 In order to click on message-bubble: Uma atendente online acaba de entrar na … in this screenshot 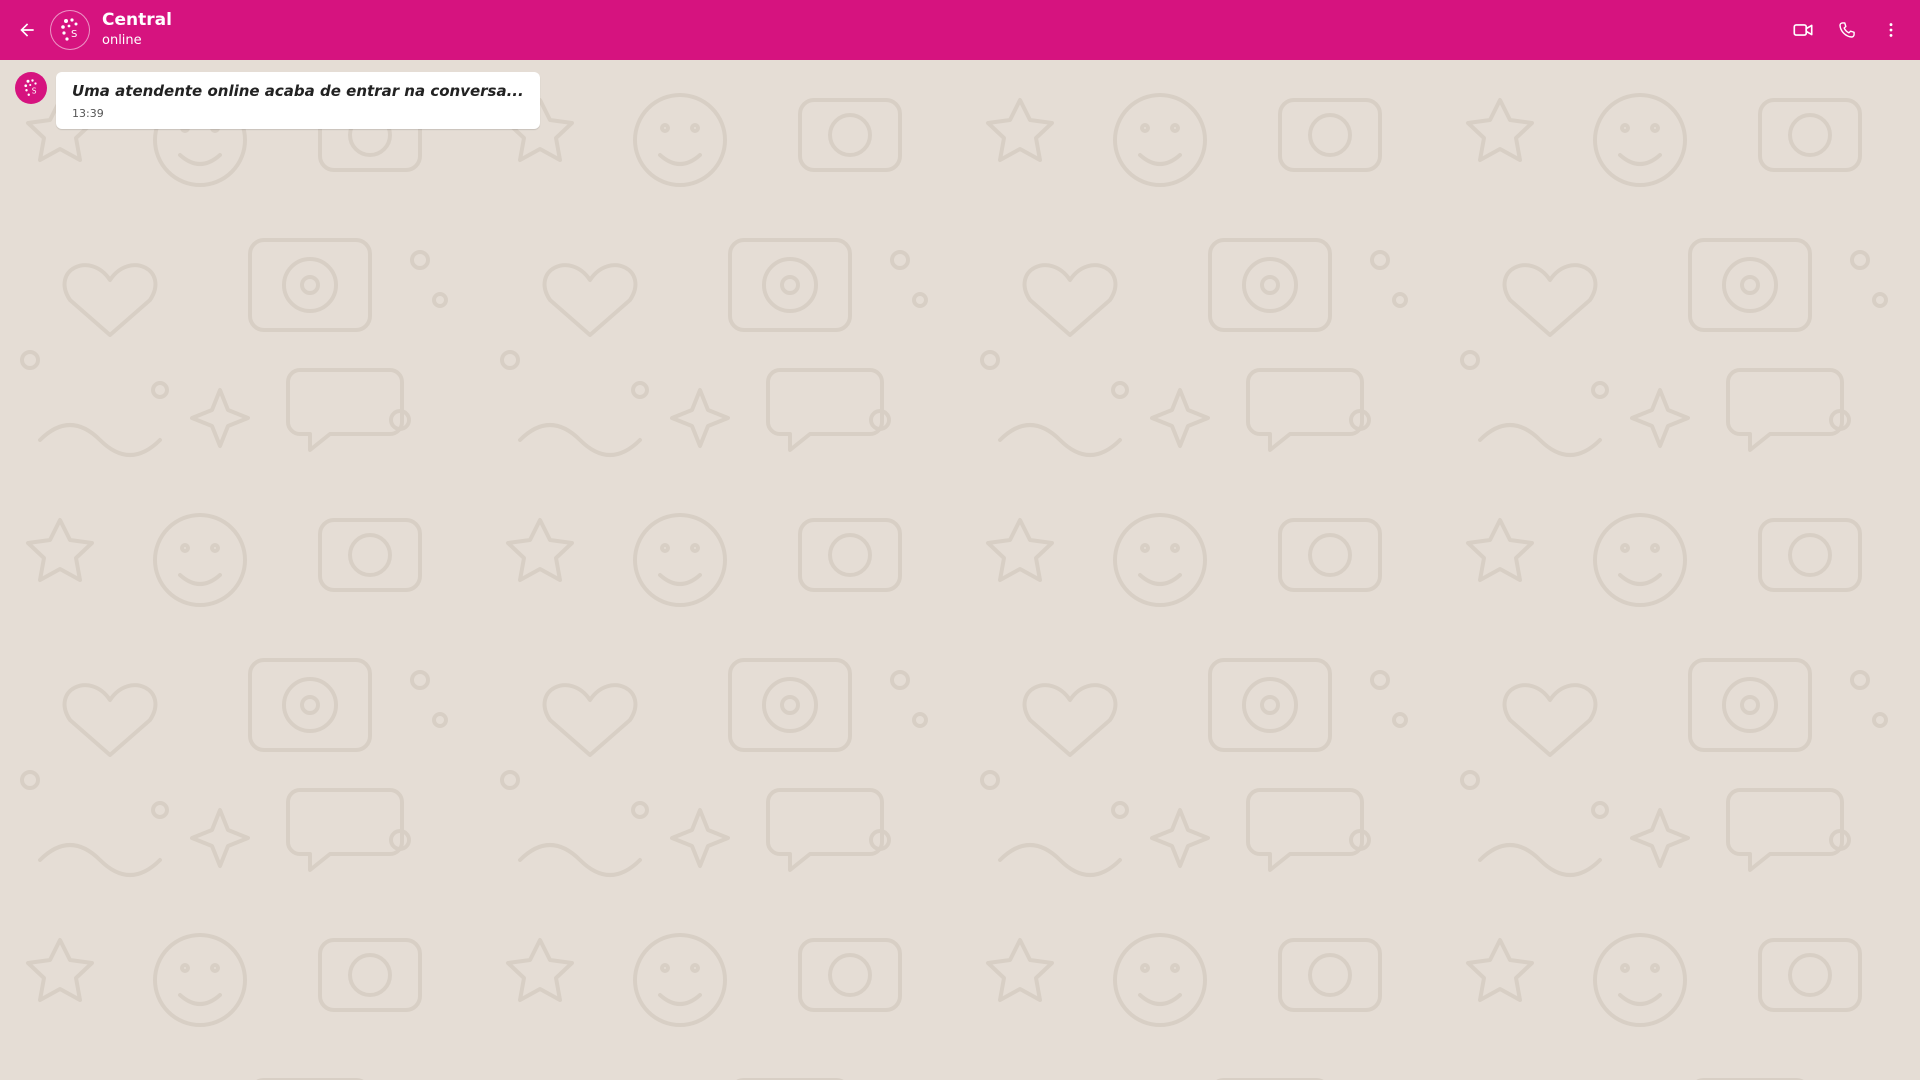, I will do `click(298, 100)`.